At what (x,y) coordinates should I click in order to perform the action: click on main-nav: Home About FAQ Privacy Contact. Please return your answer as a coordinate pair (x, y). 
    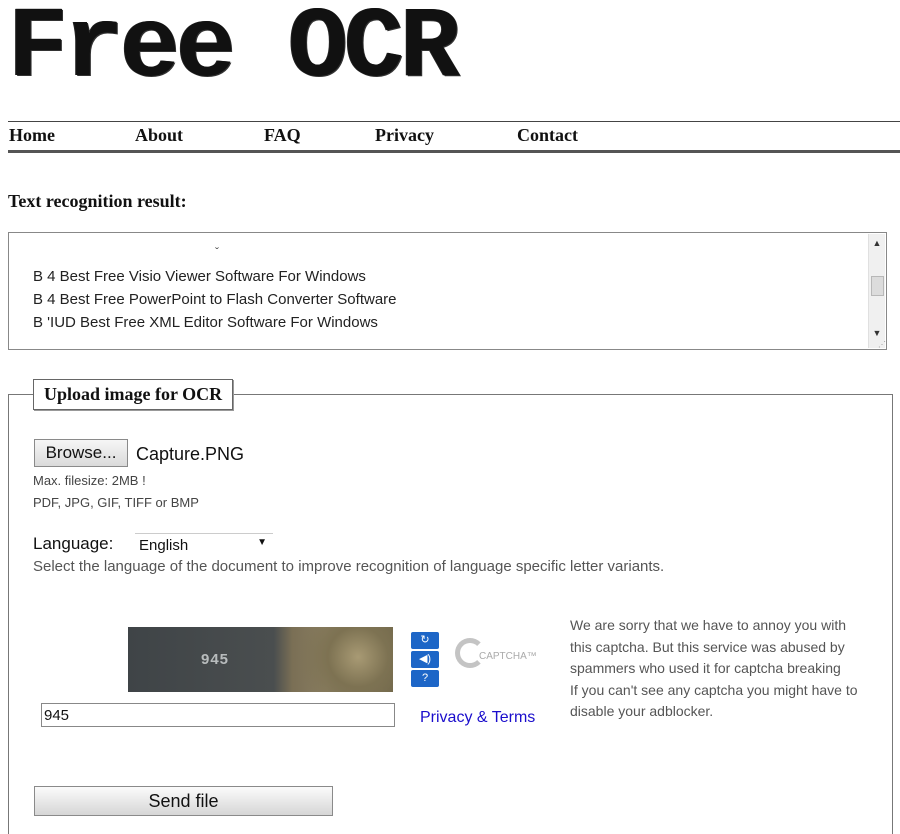
    Looking at the image, I should click on (454, 137).